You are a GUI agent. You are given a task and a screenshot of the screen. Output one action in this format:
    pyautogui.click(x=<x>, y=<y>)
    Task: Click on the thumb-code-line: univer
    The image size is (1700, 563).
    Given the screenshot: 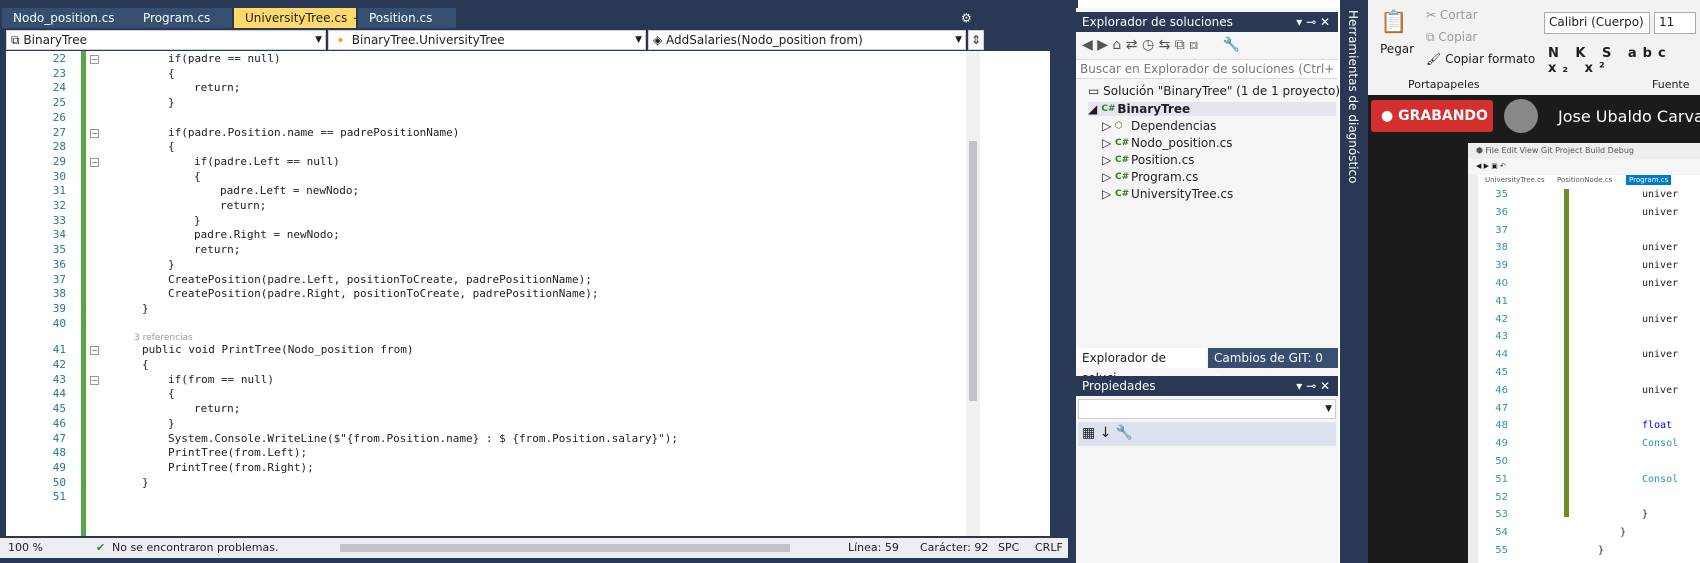 What is the action you would take?
    pyautogui.click(x=1660, y=283)
    